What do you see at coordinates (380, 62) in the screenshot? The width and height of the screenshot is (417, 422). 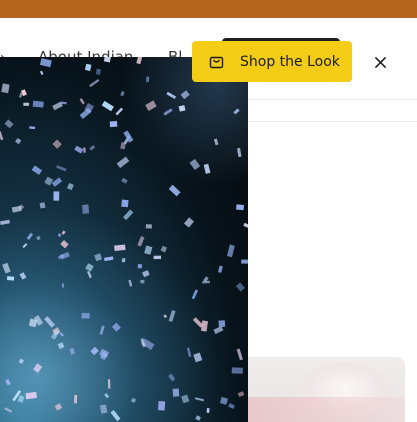 I see `close-button` at bounding box center [380, 62].